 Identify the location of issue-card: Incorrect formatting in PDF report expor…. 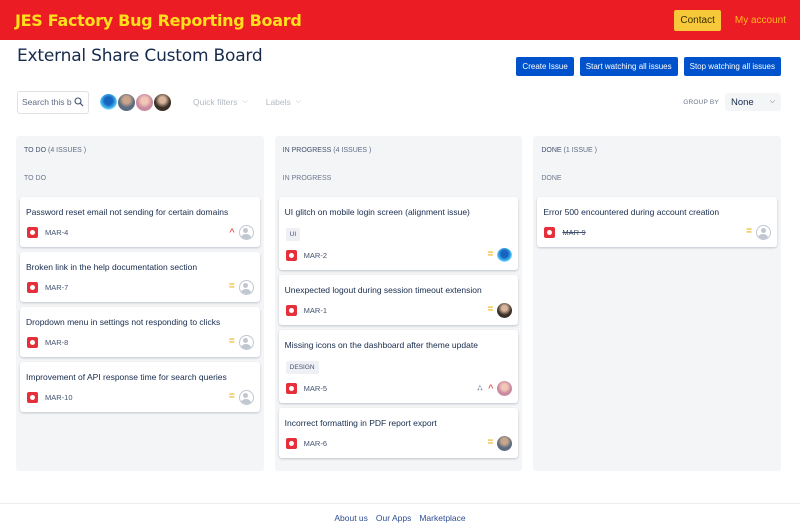
(398, 433).